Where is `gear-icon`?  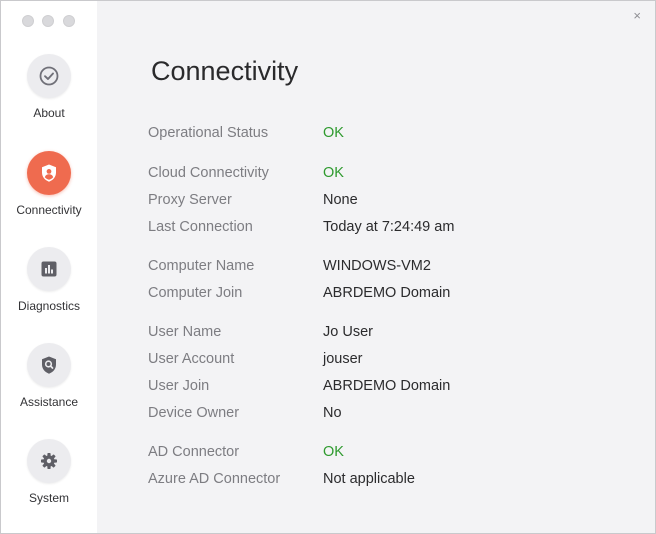
gear-icon is located at coordinates (49, 461).